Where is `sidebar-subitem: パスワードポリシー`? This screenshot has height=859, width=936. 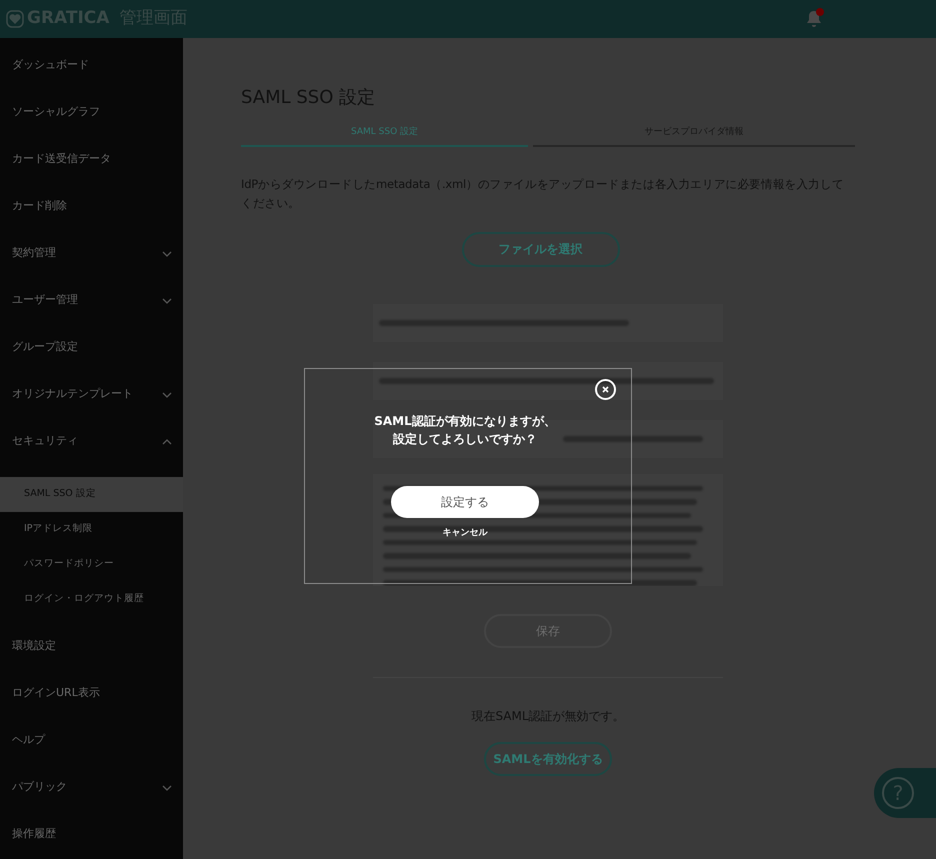
sidebar-subitem: パスワードポリシー is located at coordinates (91, 564).